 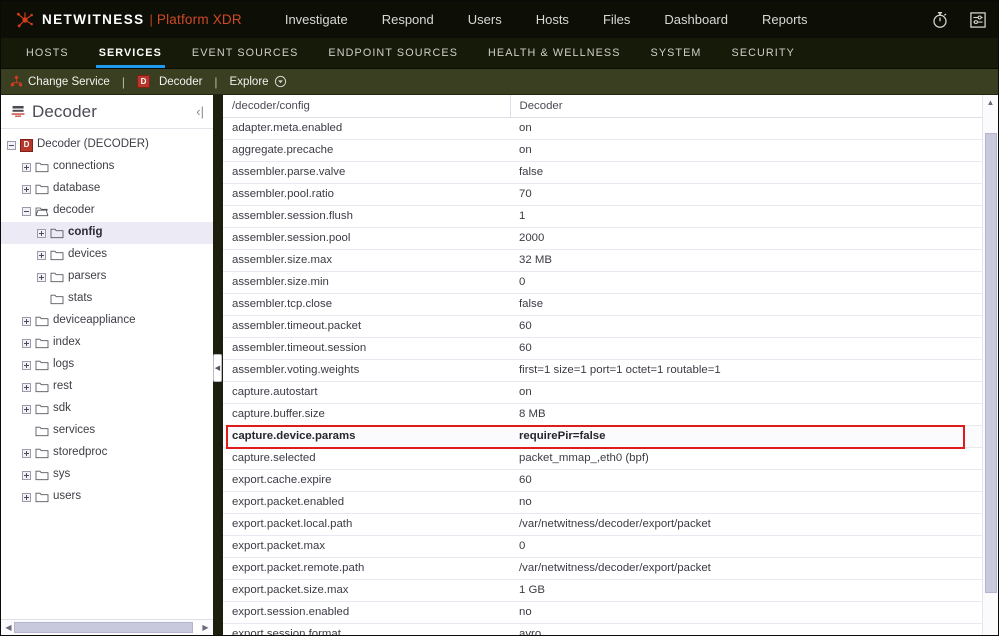 I want to click on splitter-handle: ◀, so click(x=217, y=368).